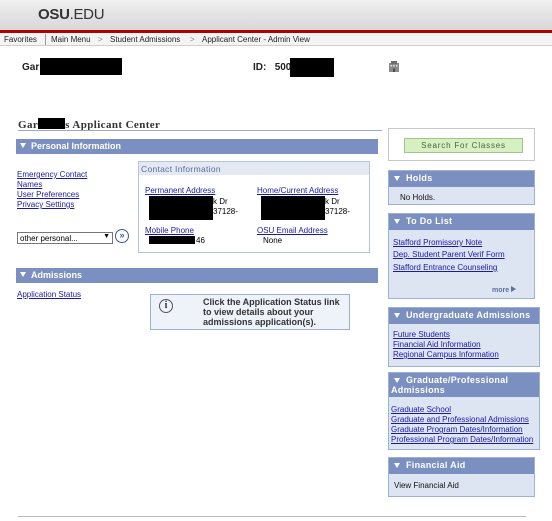 The height and width of the screenshot is (521, 552). Describe the element at coordinates (461, 179) in the screenshot. I see `holds-header: Holds` at that location.